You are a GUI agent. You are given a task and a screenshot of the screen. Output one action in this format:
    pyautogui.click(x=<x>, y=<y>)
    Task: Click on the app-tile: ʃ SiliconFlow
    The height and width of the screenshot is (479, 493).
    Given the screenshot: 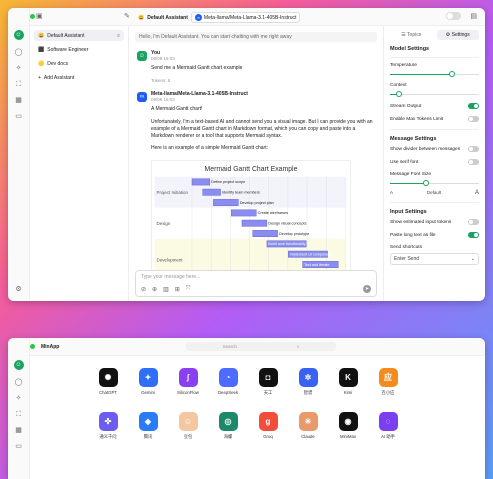 What is the action you would take?
    pyautogui.click(x=188, y=382)
    